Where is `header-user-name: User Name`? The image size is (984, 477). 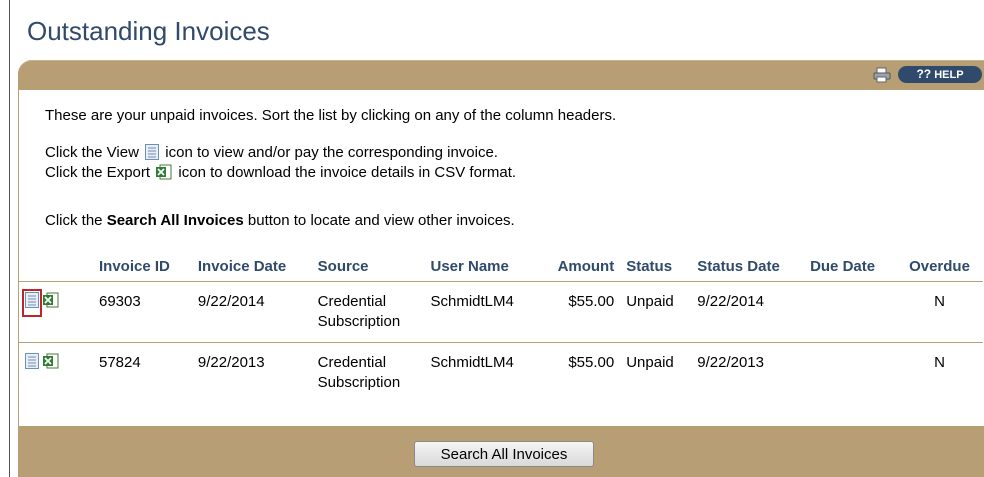 header-user-name: User Name is located at coordinates (481, 266).